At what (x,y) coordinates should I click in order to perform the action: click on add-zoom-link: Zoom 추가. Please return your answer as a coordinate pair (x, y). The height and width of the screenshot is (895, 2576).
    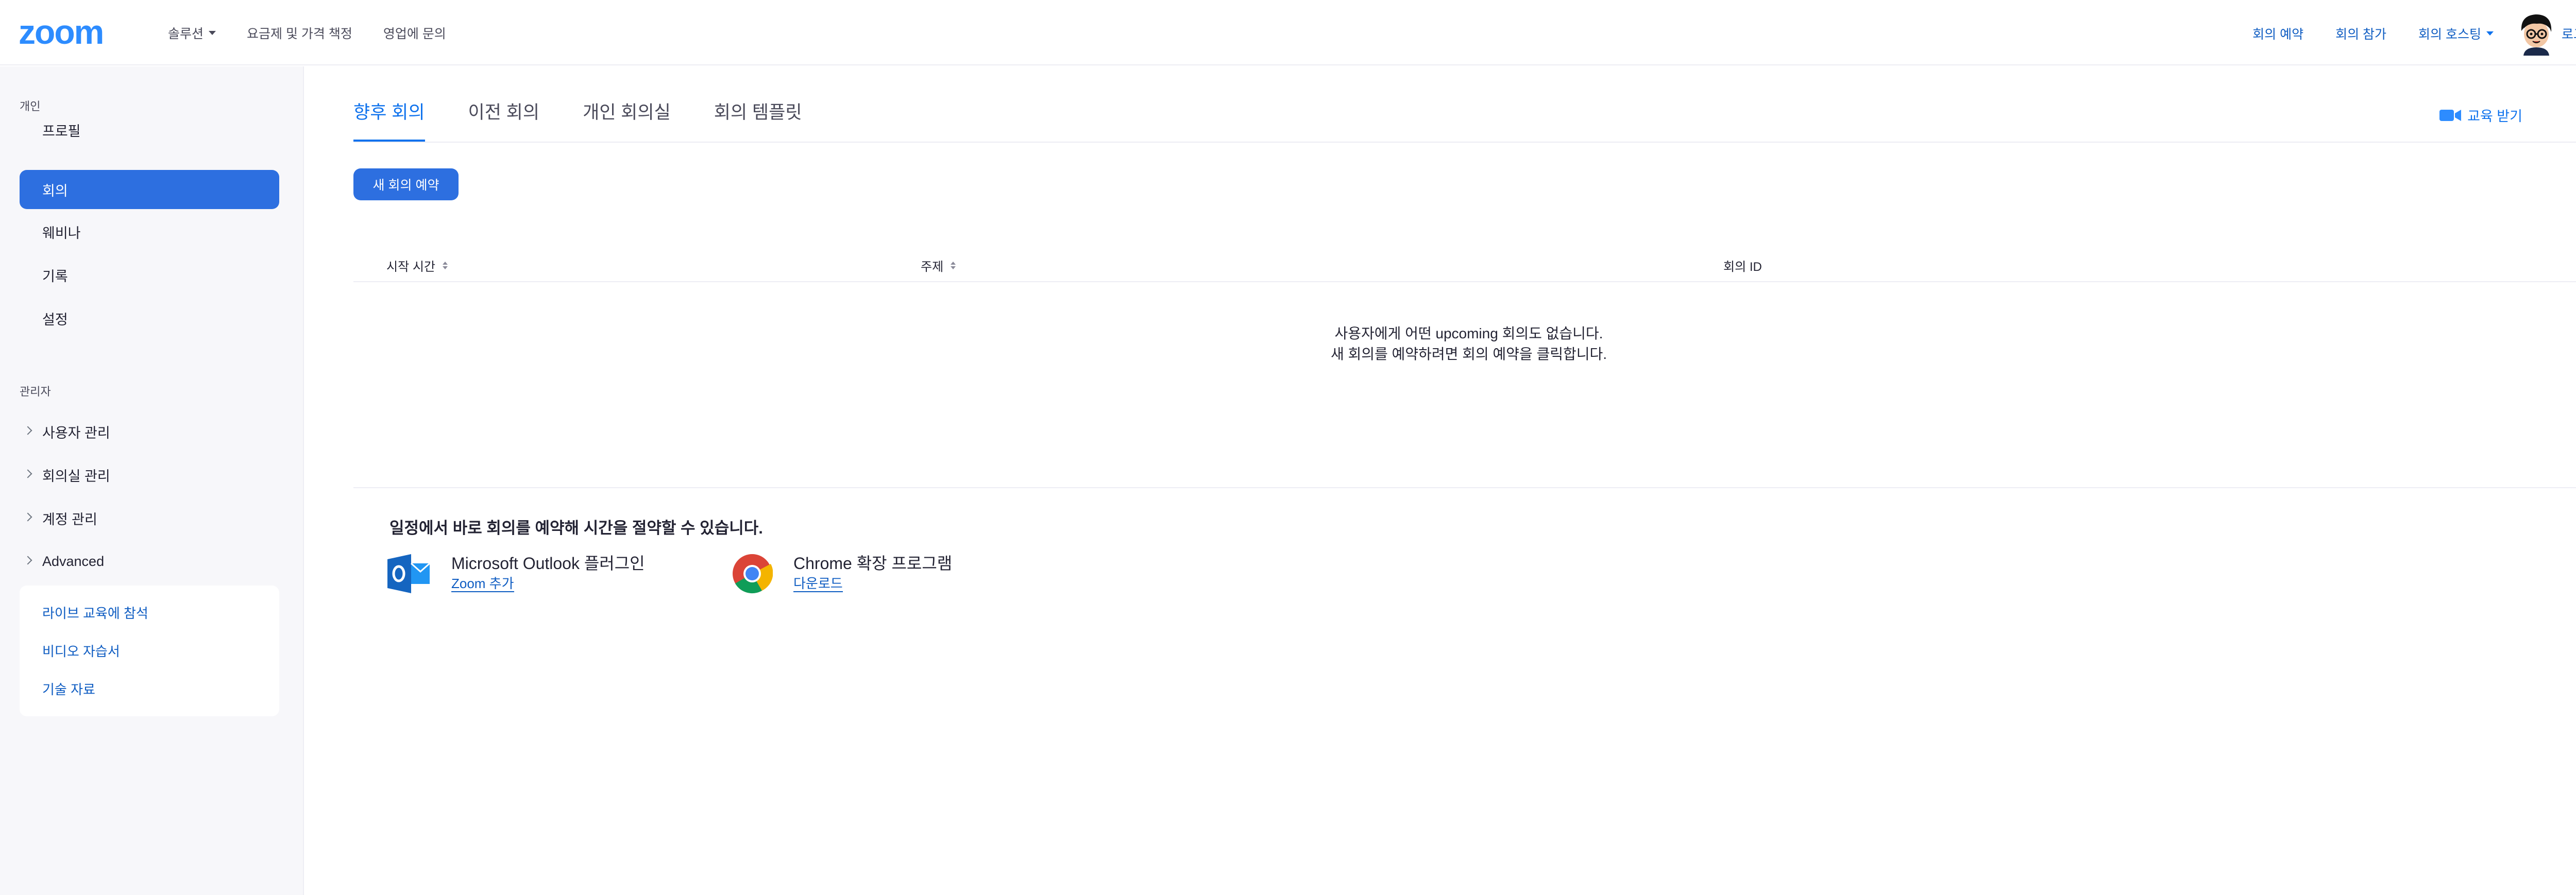
    Looking at the image, I should click on (482, 584).